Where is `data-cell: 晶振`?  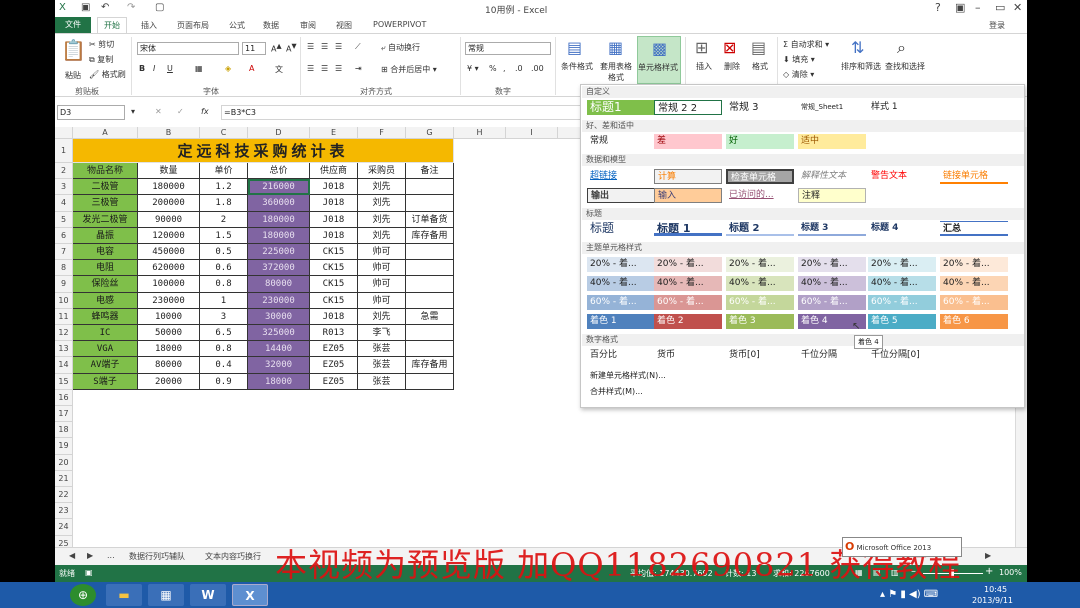 data-cell: 晶振 is located at coordinates (105, 235).